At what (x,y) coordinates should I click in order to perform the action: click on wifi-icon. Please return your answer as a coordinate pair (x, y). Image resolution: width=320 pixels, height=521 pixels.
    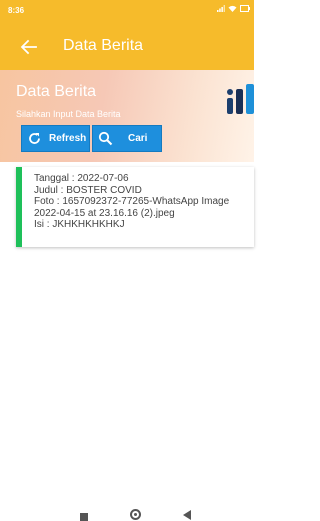
    Looking at the image, I should click on (232, 8).